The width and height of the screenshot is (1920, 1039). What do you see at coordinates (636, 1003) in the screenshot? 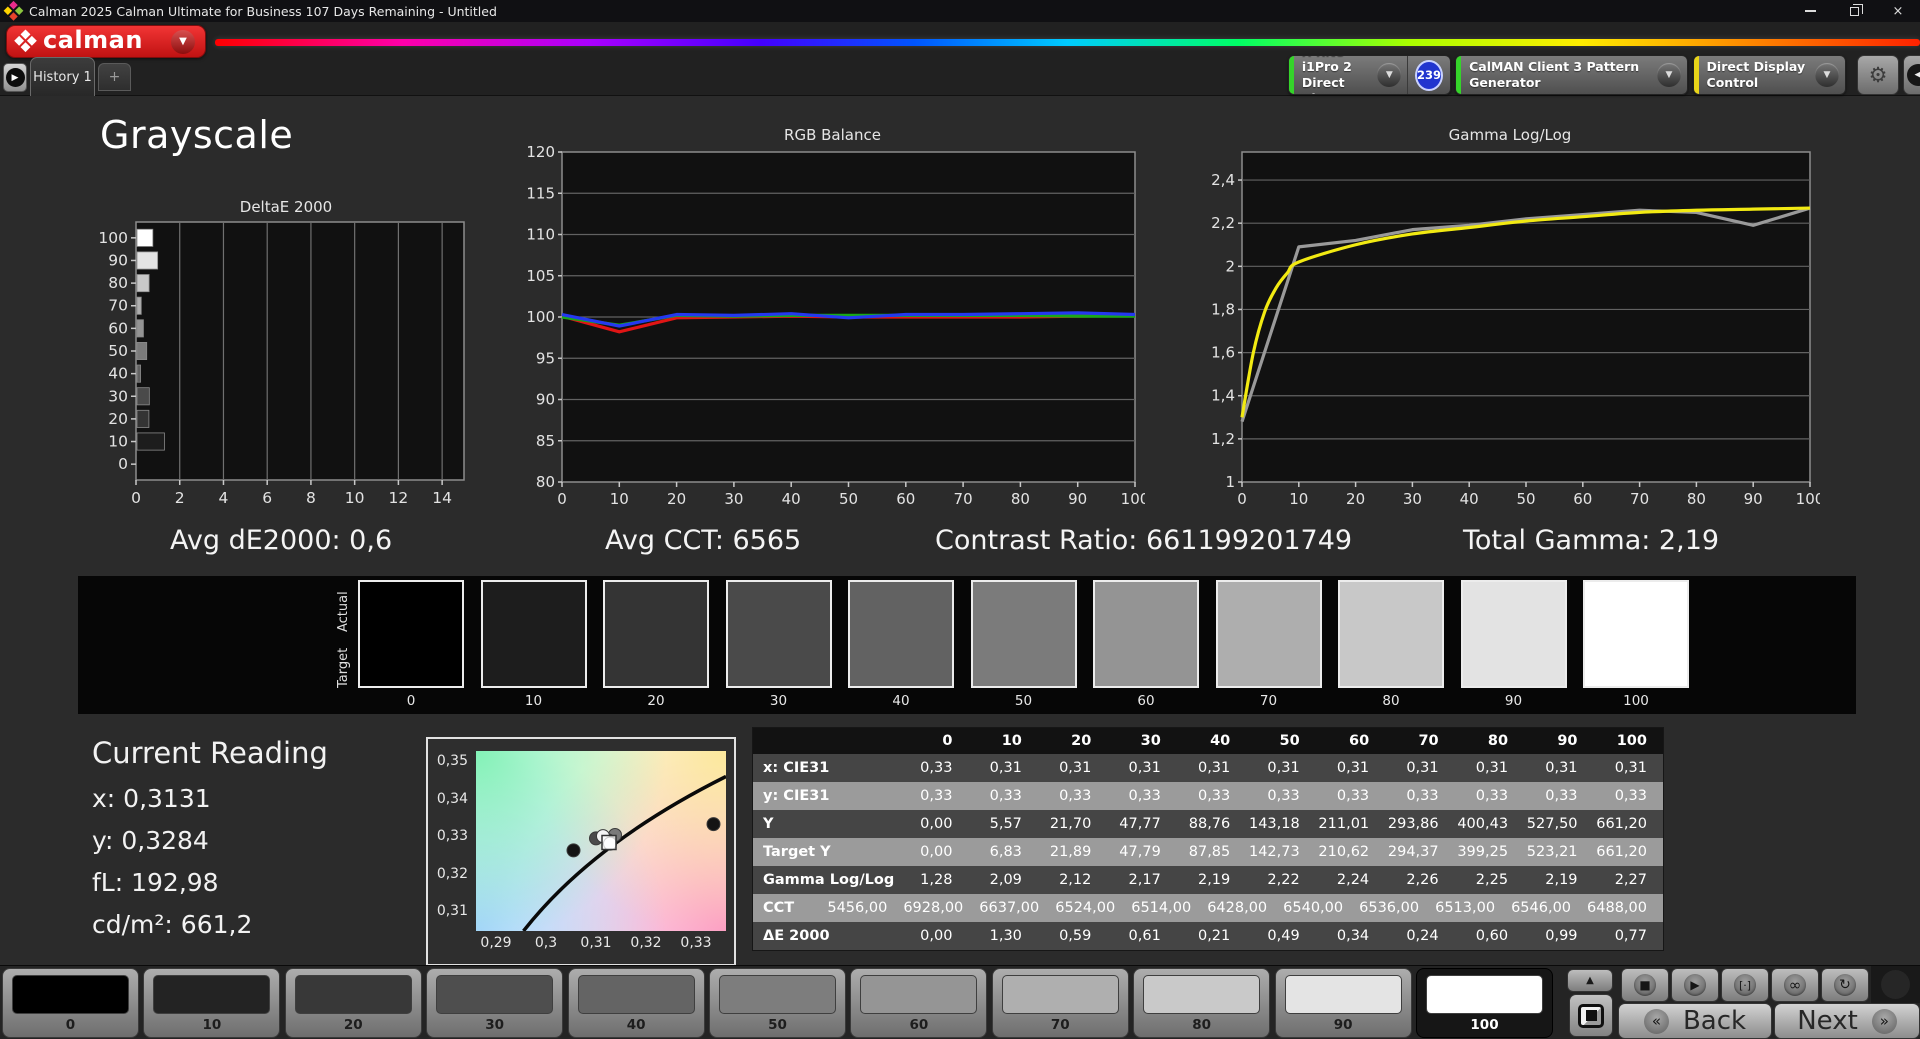
I see `pattern-patch-button-40: 40` at bounding box center [636, 1003].